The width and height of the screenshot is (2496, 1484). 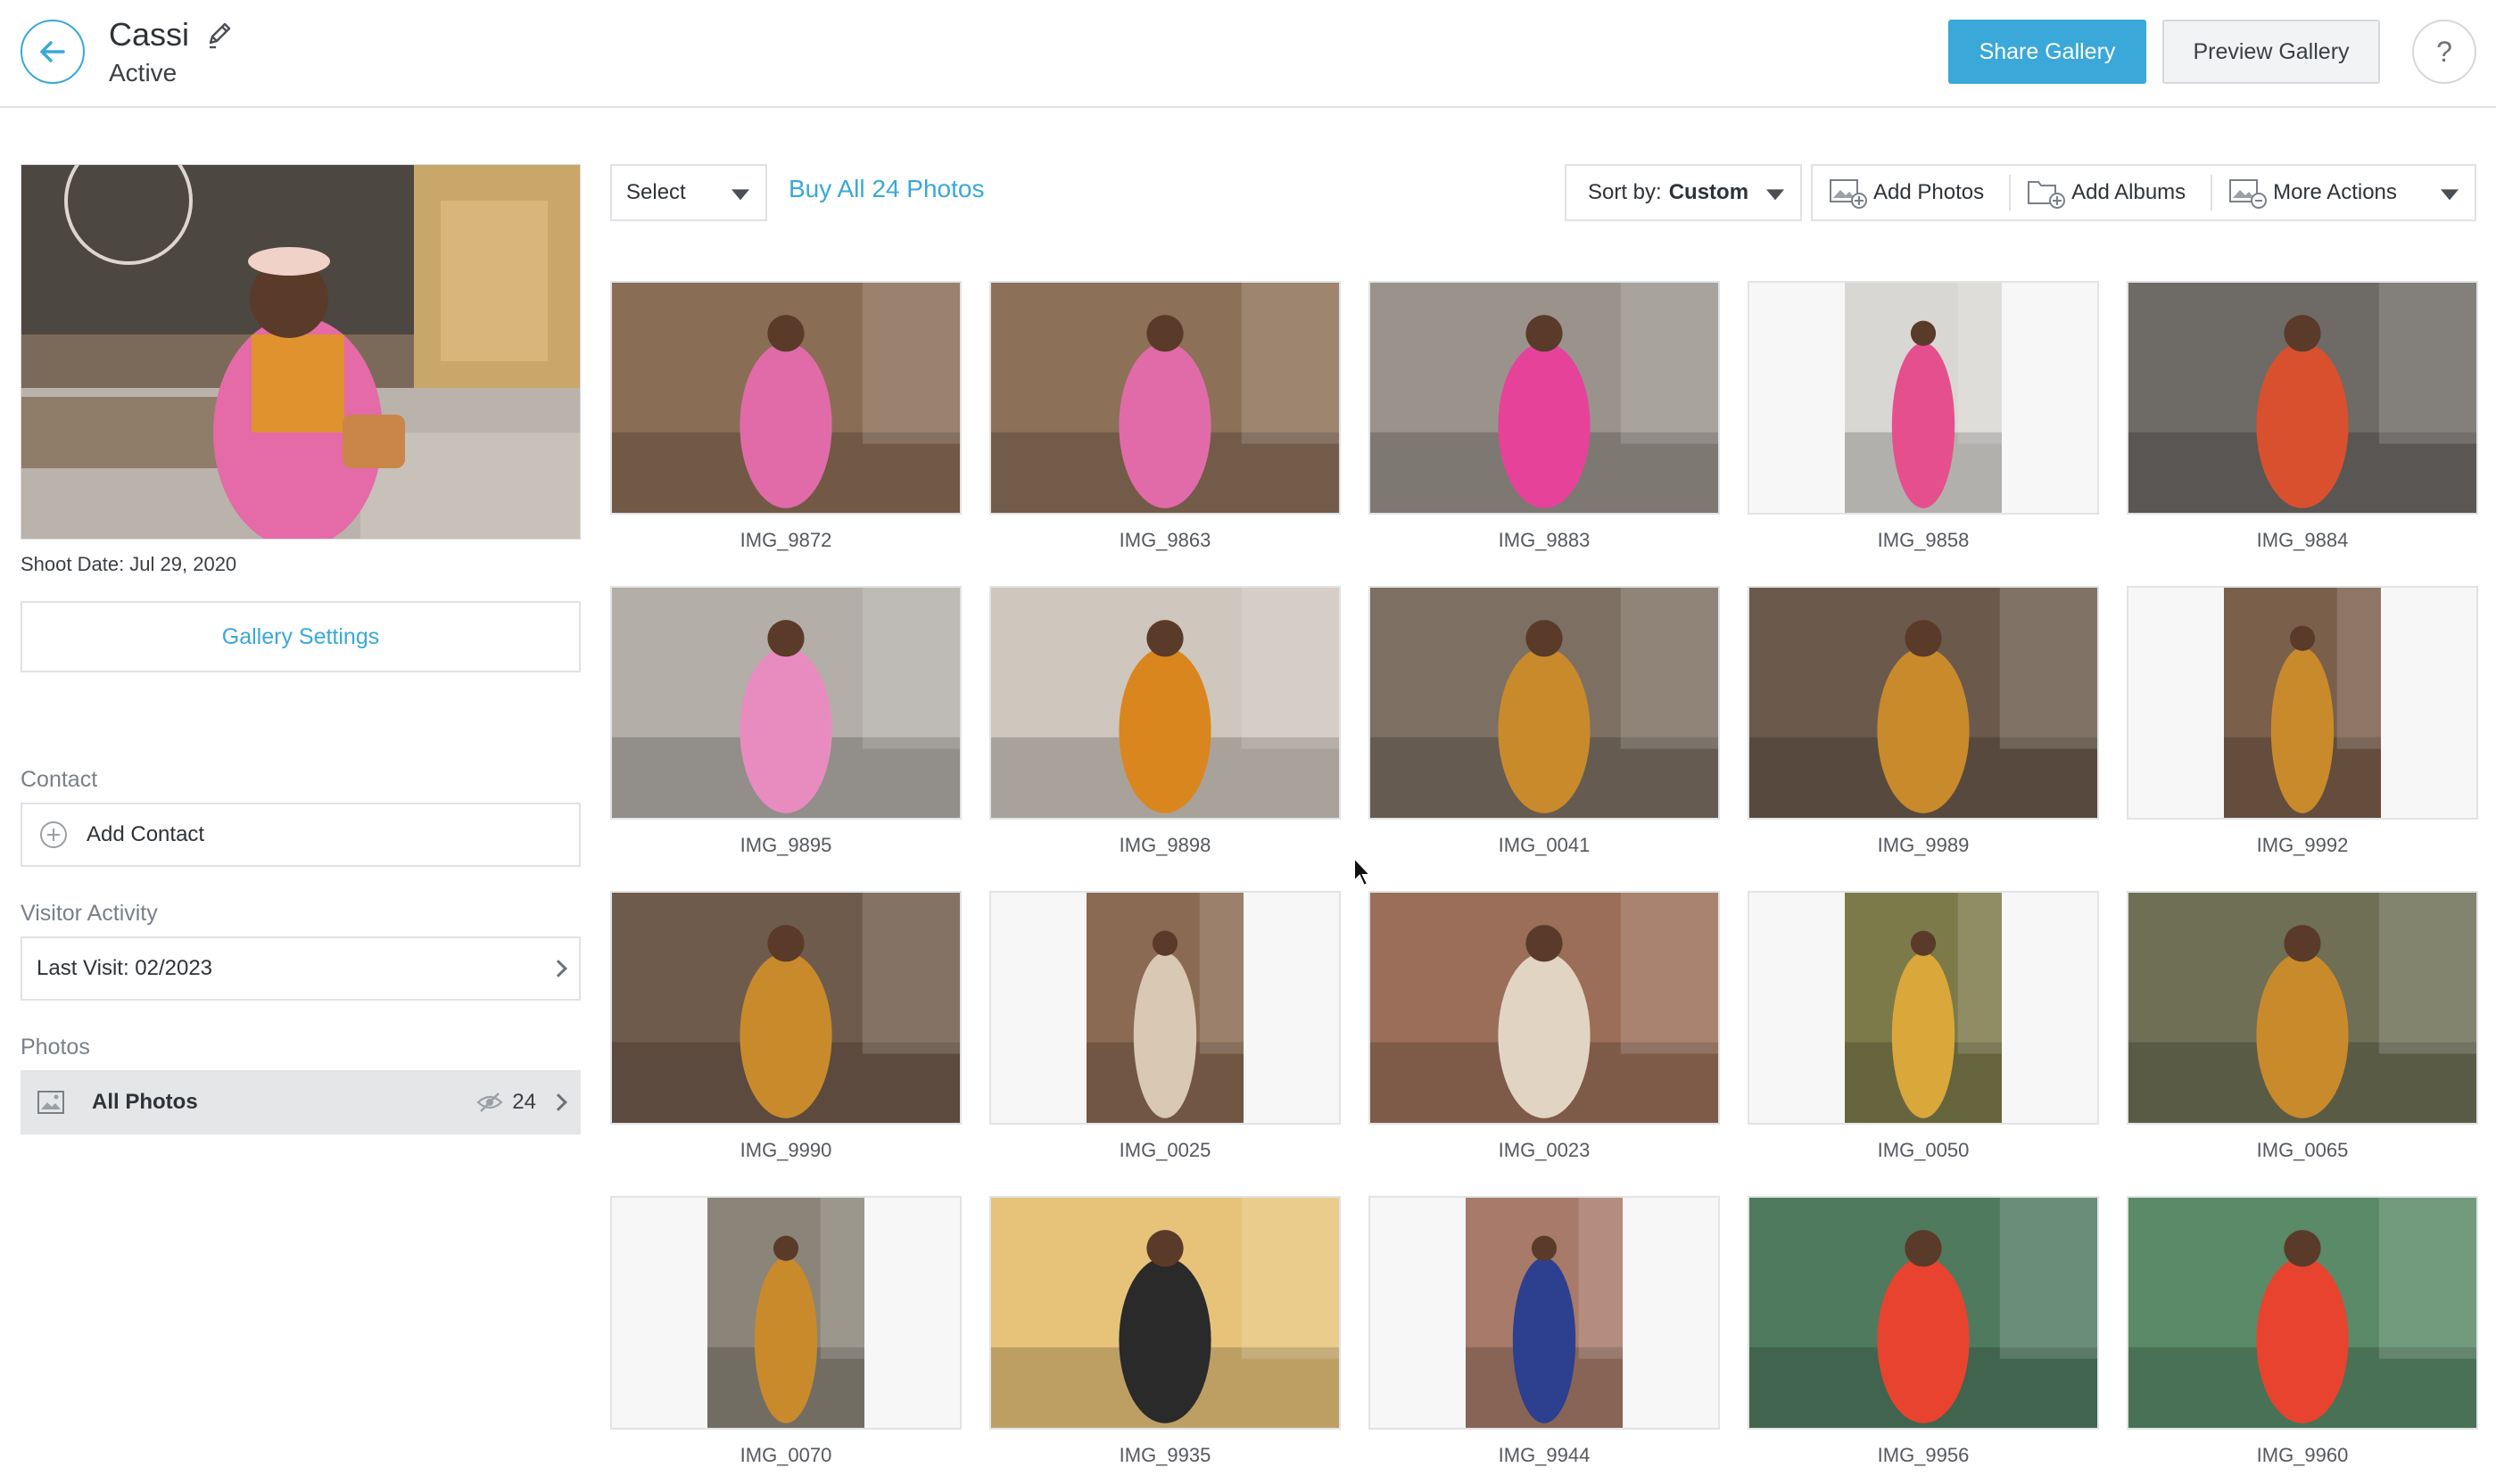 What do you see at coordinates (300, 352) in the screenshot?
I see `cover-photo` at bounding box center [300, 352].